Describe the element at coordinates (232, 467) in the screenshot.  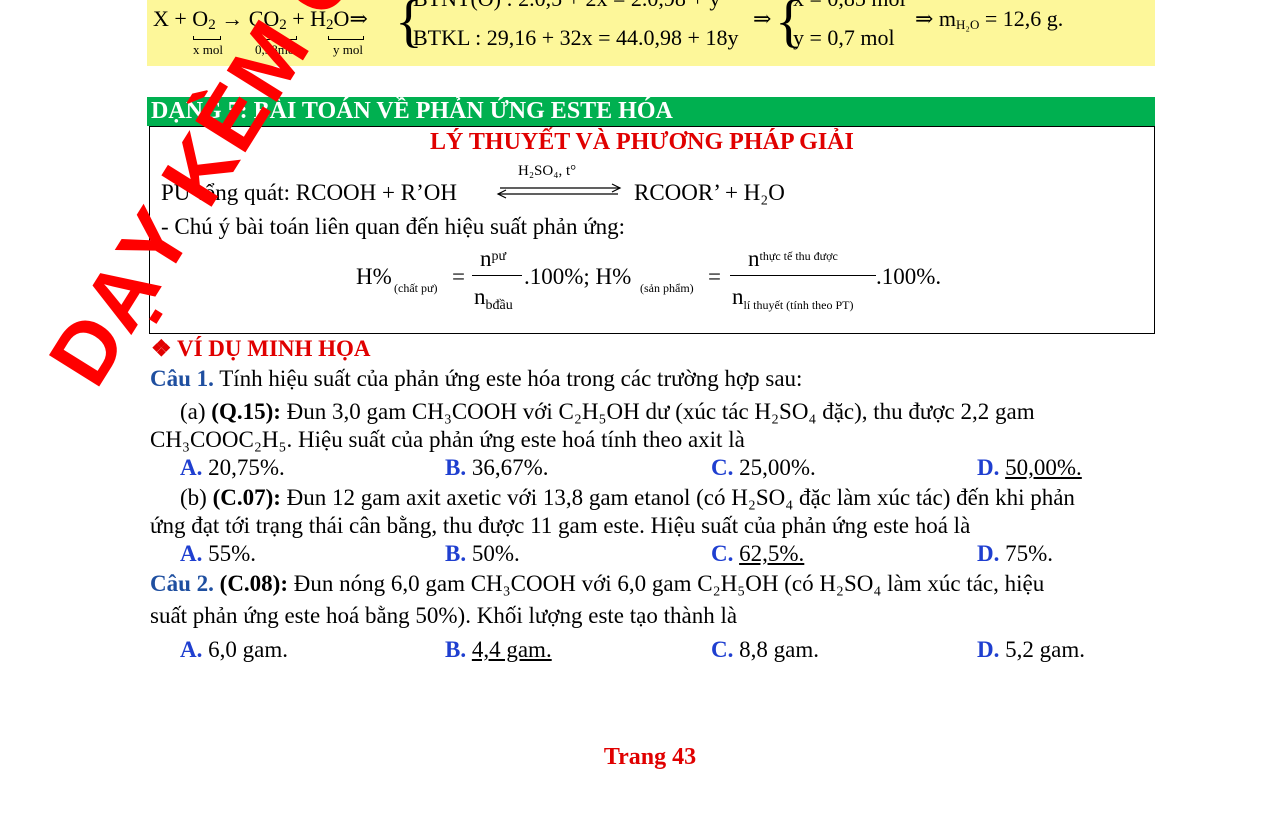
I see `q1a-option-a: A. 20,75%.` at that location.